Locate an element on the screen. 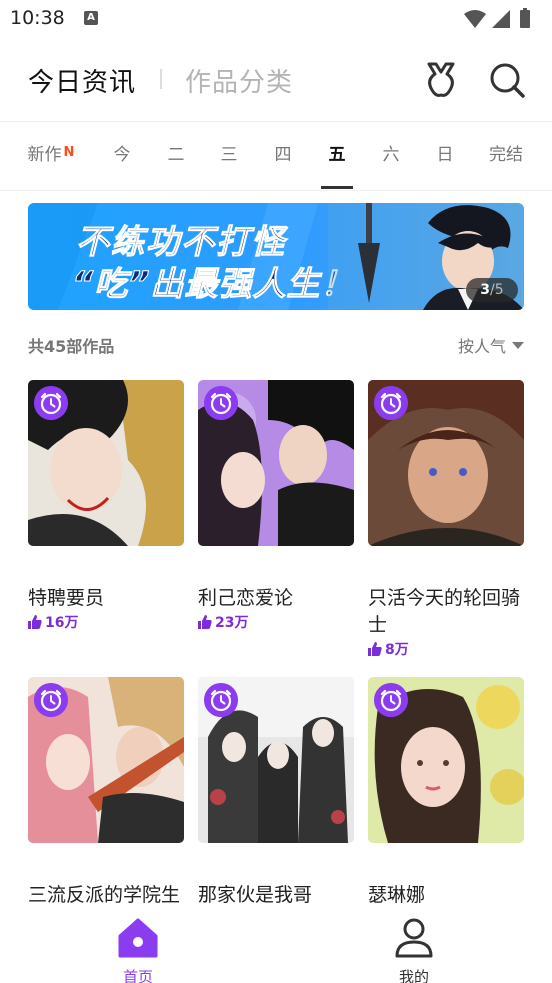 The image size is (552, 983). works-count: 共45部作品 is located at coordinates (71, 346).